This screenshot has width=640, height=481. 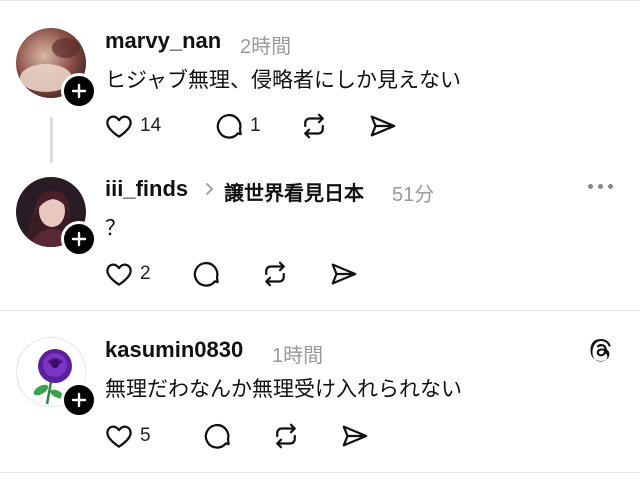 What do you see at coordinates (294, 191) in the screenshot?
I see `reply-to-community: 譲世界看見日本` at bounding box center [294, 191].